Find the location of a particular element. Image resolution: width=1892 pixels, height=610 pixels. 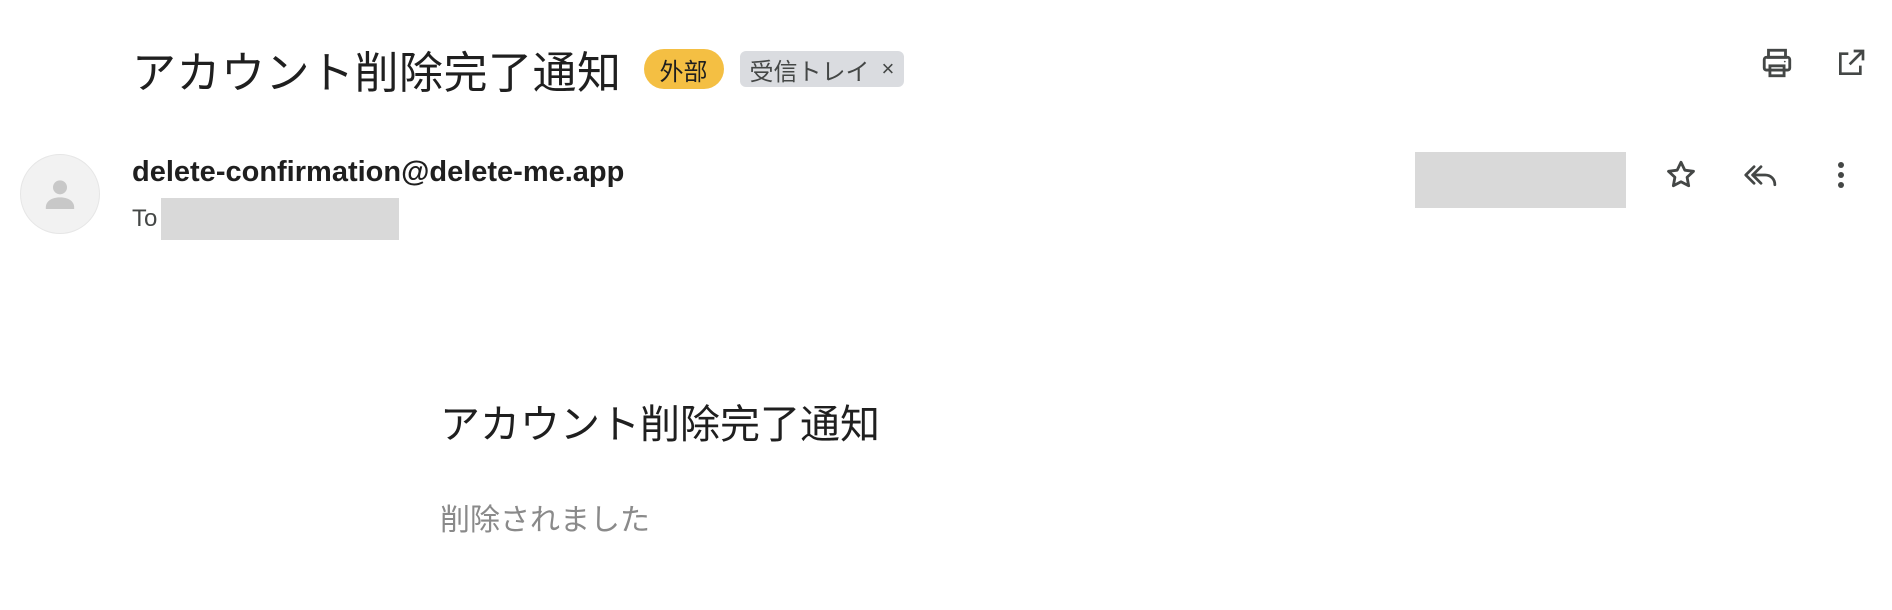

more-vertical-icon is located at coordinates (1841, 175).